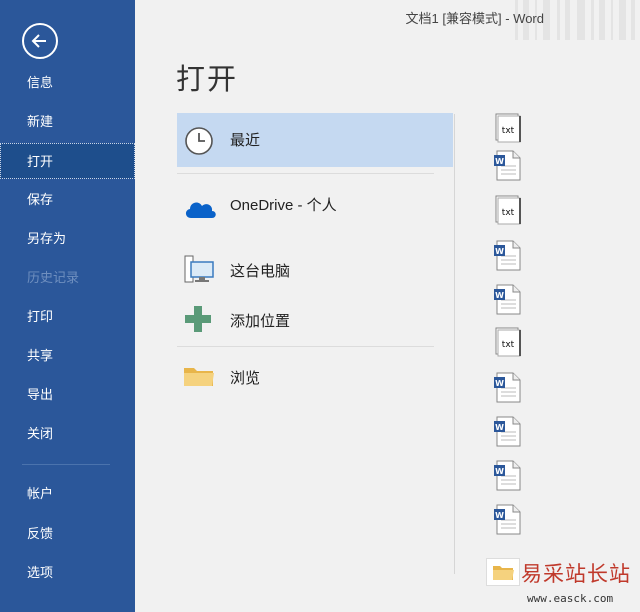 The height and width of the screenshot is (612, 640). Describe the element at coordinates (260, 271) in the screenshot. I see `location-label: 这台电脑` at that location.